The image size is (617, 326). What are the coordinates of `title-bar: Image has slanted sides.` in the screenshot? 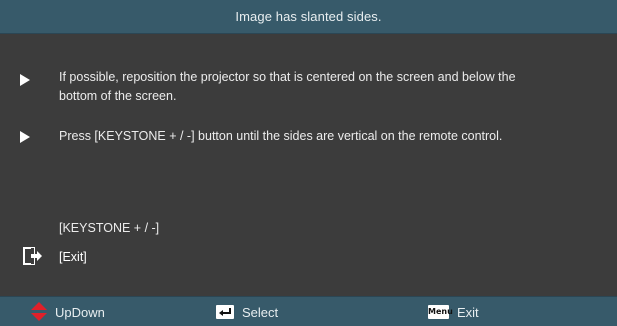 It's located at (308, 17).